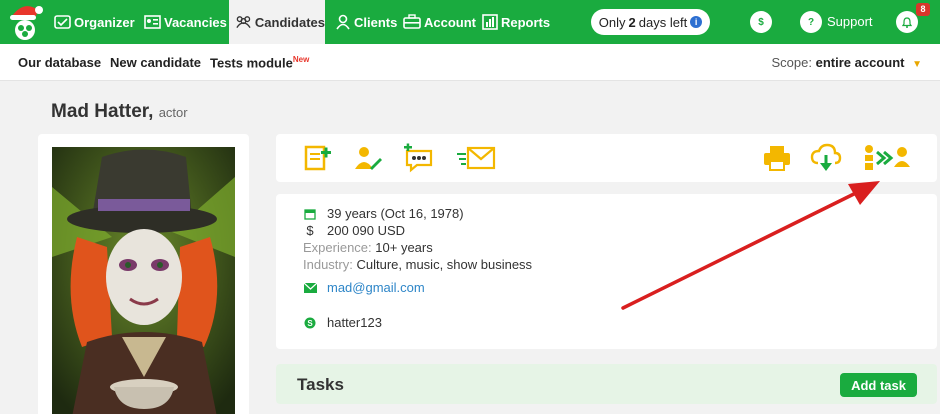 The width and height of the screenshot is (940, 414). What do you see at coordinates (663, 22) in the screenshot?
I see `trial-suffix: days left` at bounding box center [663, 22].